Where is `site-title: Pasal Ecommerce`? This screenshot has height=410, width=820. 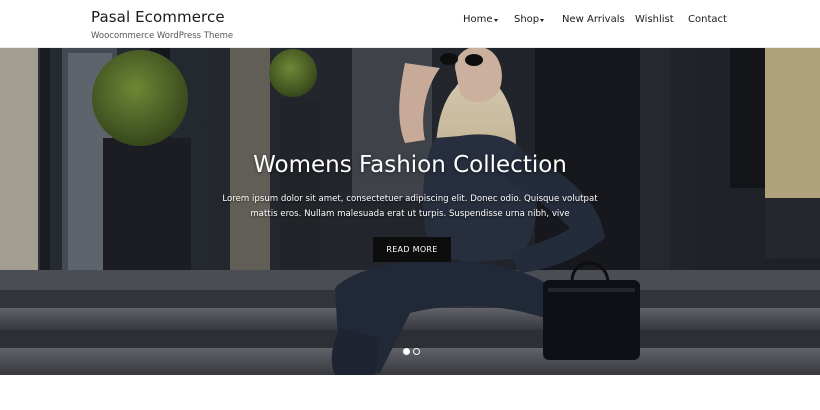 site-title: Pasal Ecommerce is located at coordinates (162, 17).